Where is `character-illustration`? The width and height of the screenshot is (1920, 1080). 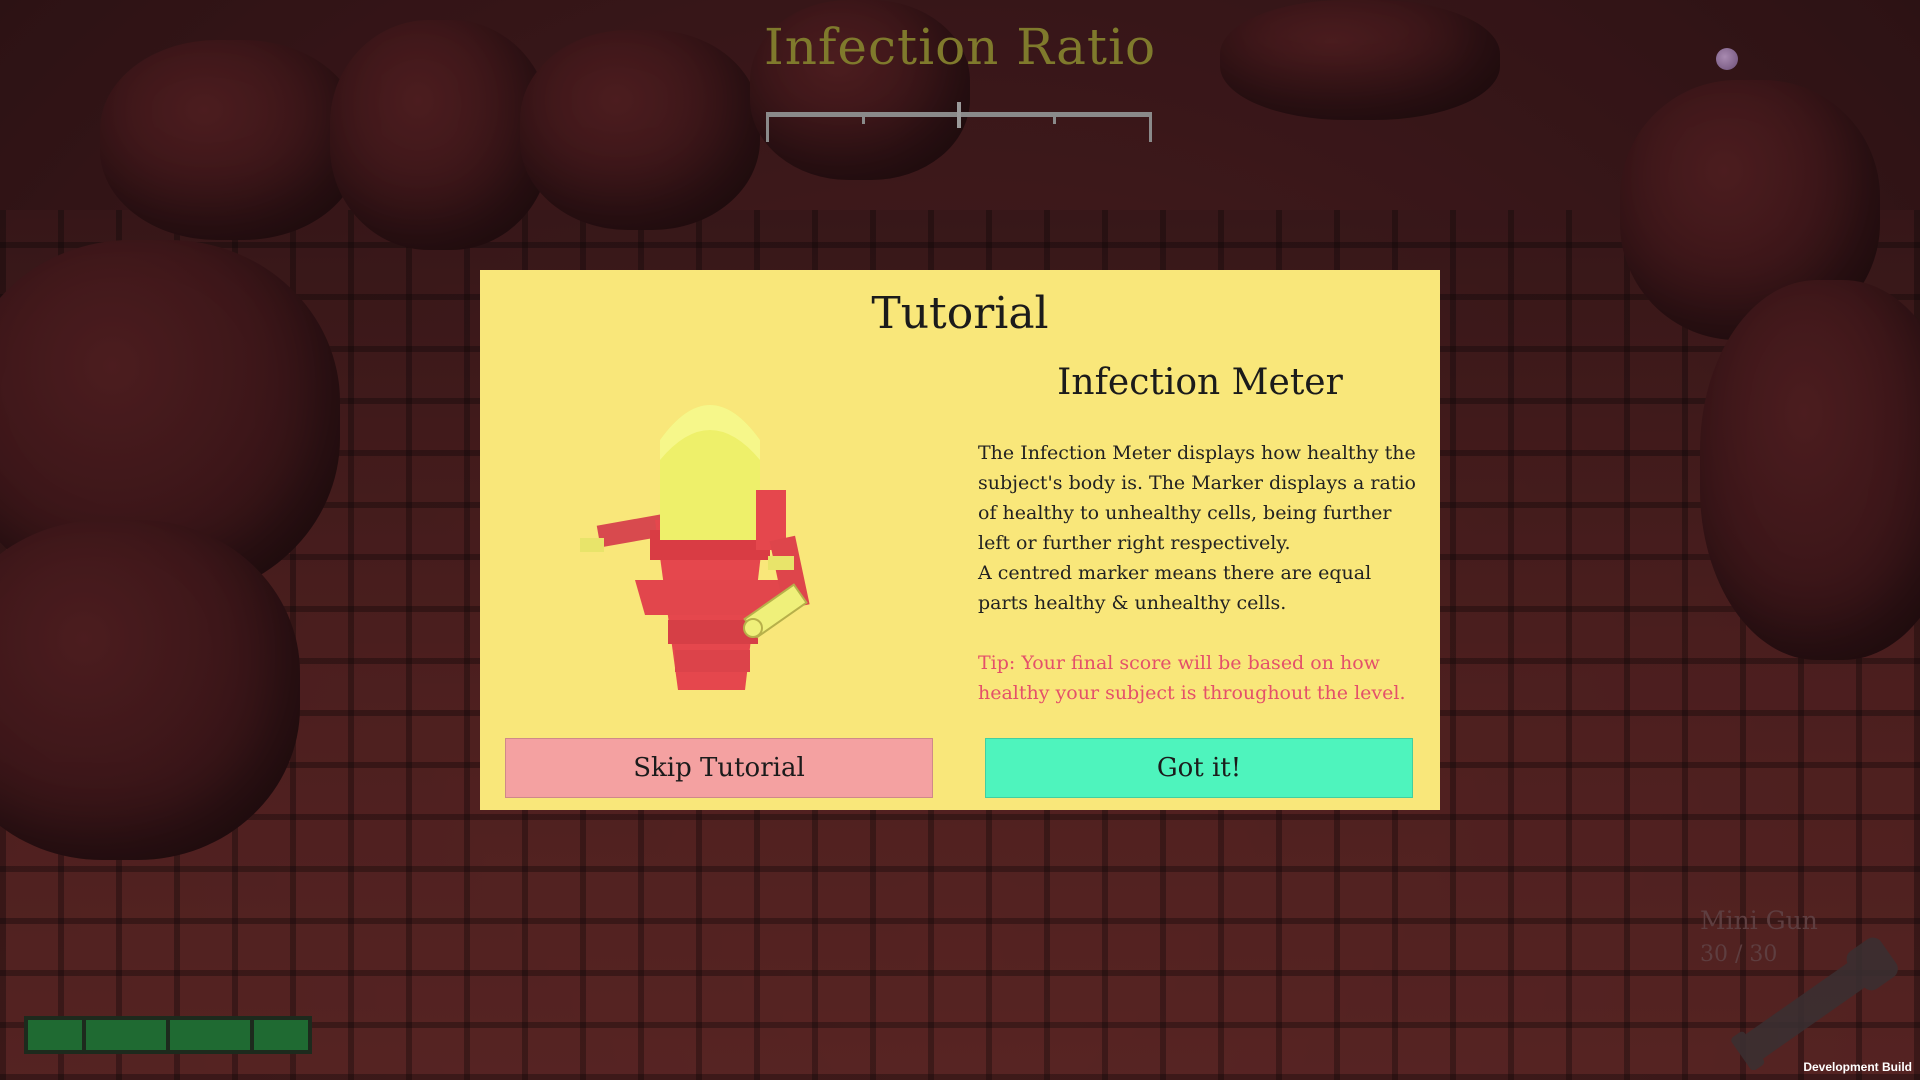
character-illustration is located at coordinates (695, 547).